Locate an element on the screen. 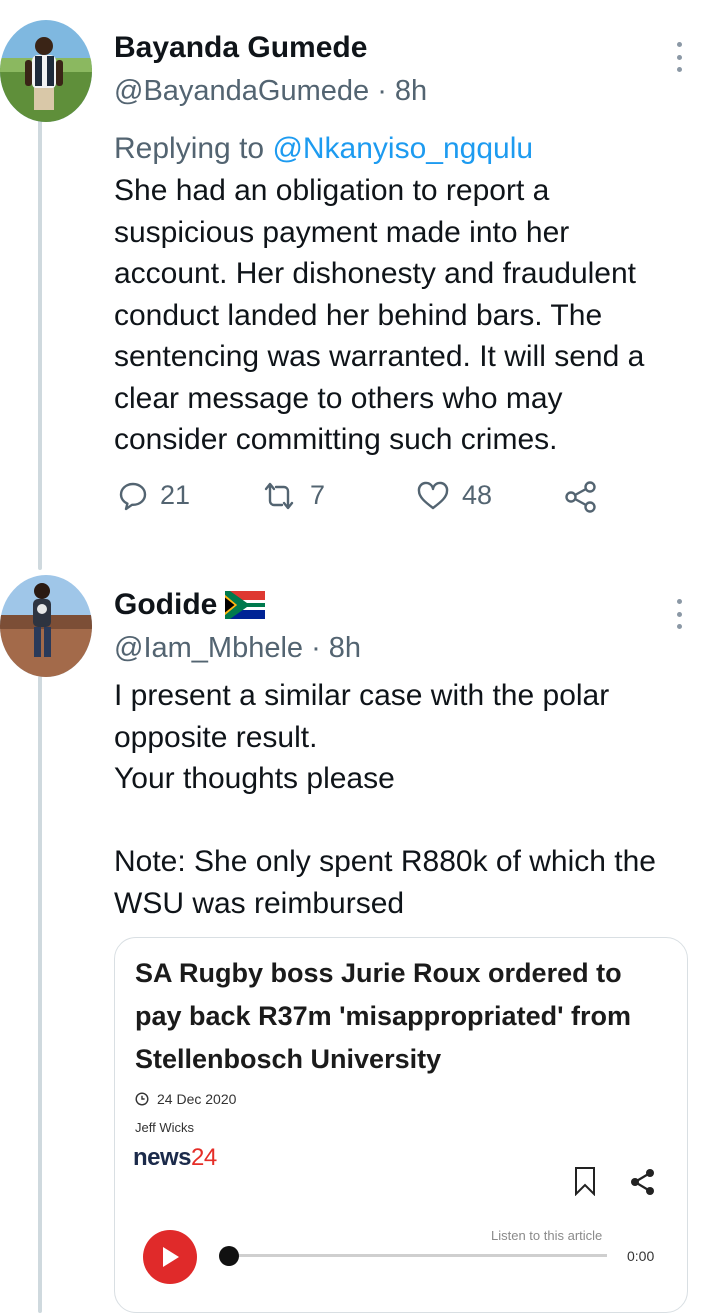 The height and width of the screenshot is (1313, 720). handle: @Iam_Mbhele is located at coordinates (208, 648).